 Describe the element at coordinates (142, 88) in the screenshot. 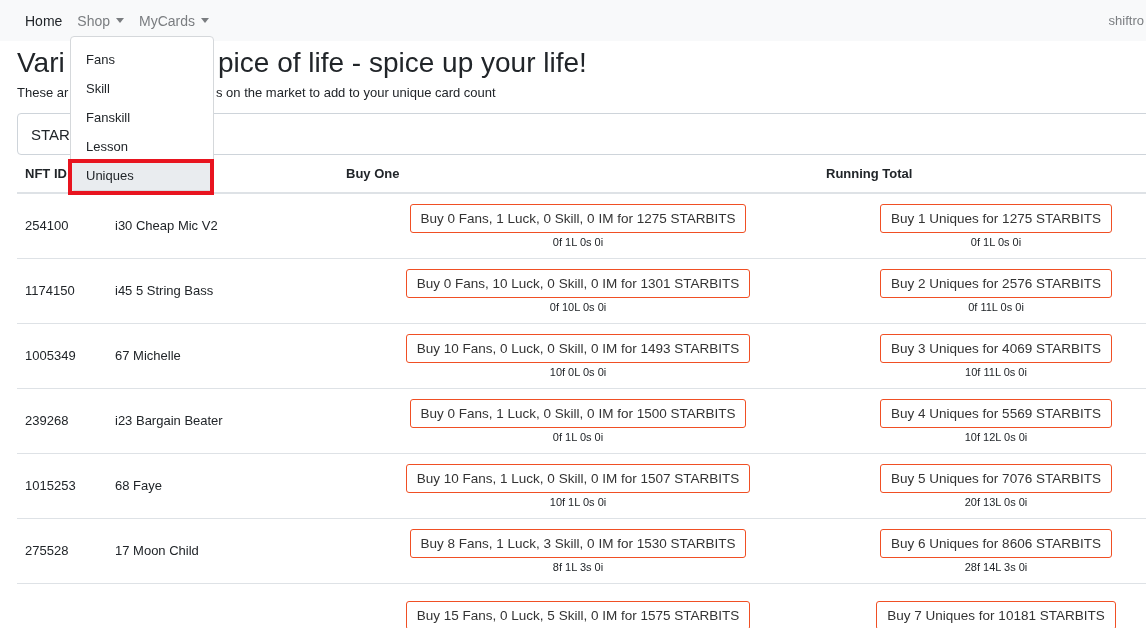

I see `menu-item: Skill` at that location.